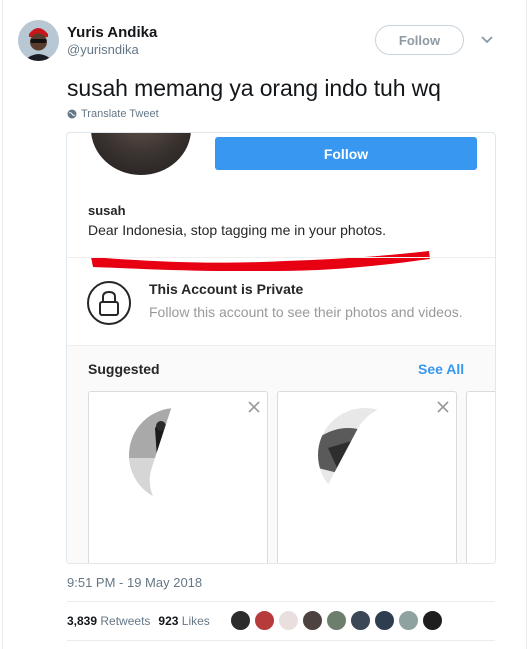  I want to click on translate-tweet-link: Translate Tweet, so click(113, 114).